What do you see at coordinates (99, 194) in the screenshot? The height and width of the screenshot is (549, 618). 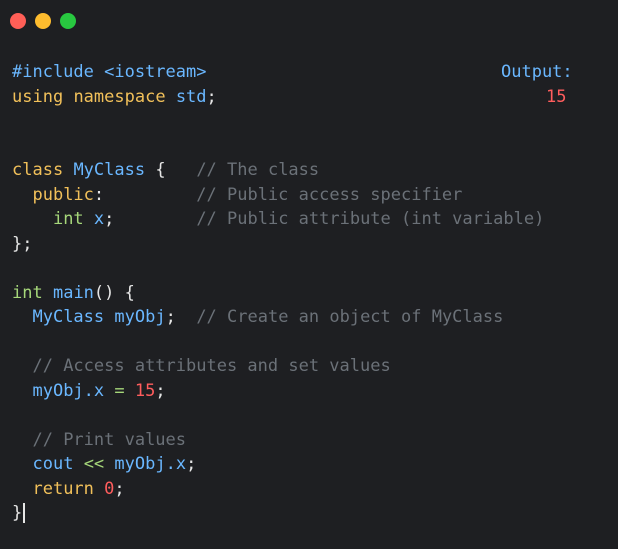 I see `colon: :` at bounding box center [99, 194].